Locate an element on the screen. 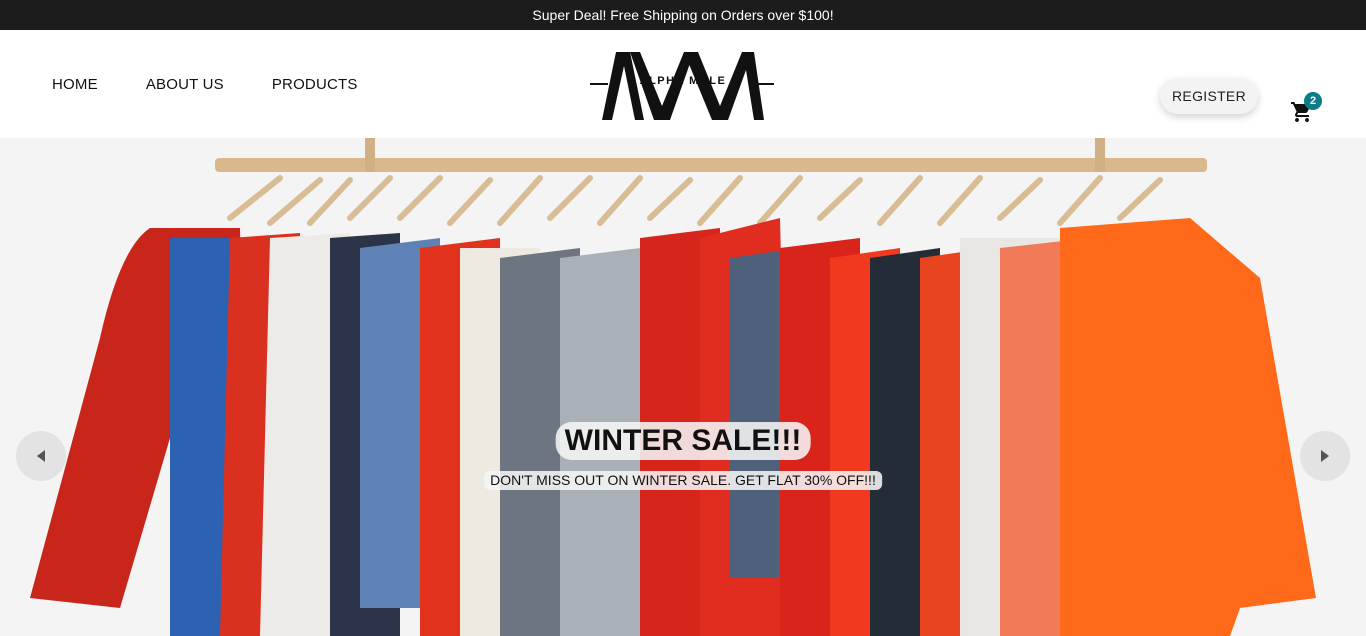 This screenshot has height=636, width=1366. cart-count-badge: 2 is located at coordinates (1313, 101).